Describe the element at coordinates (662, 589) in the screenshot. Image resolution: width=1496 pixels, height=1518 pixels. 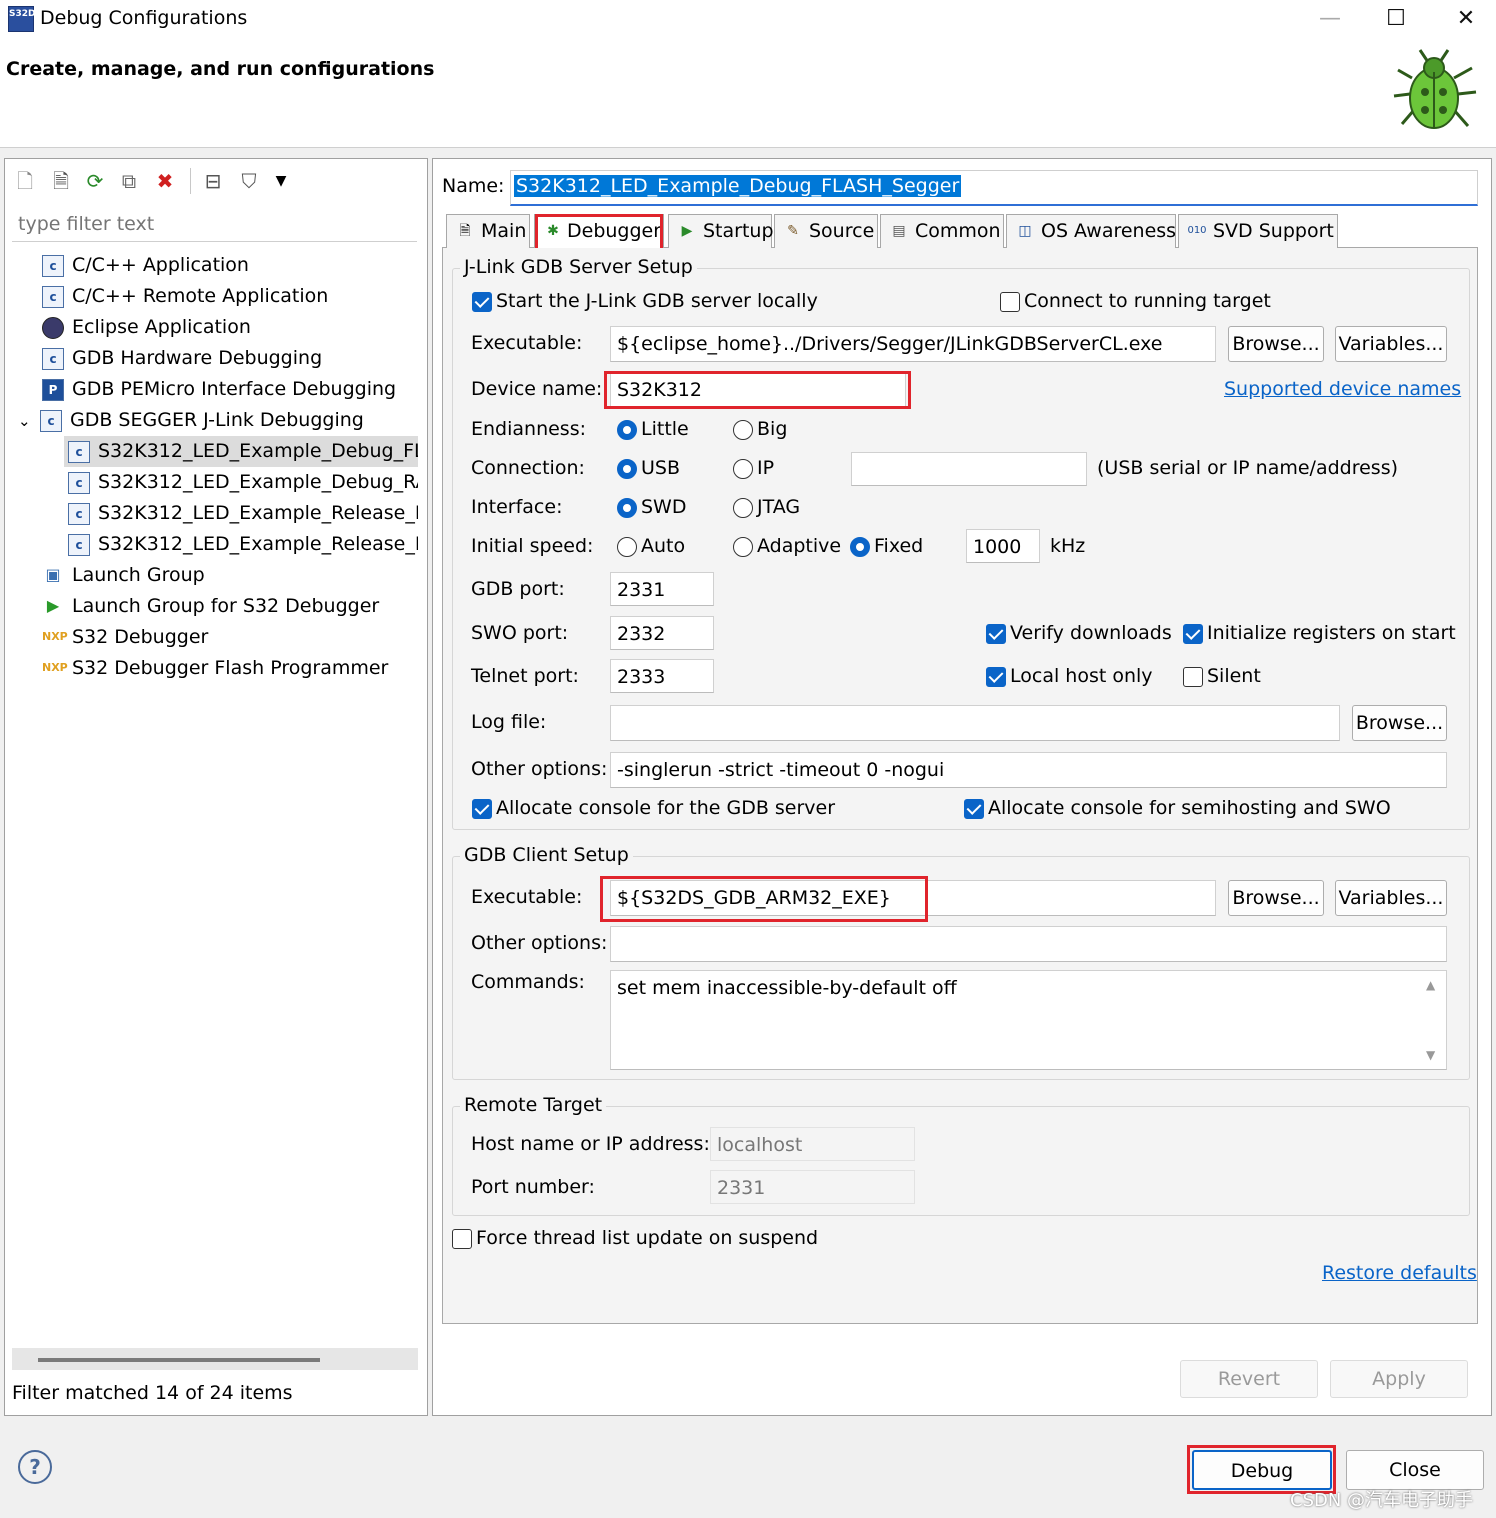
I see `gdb-port-field: 2331` at that location.